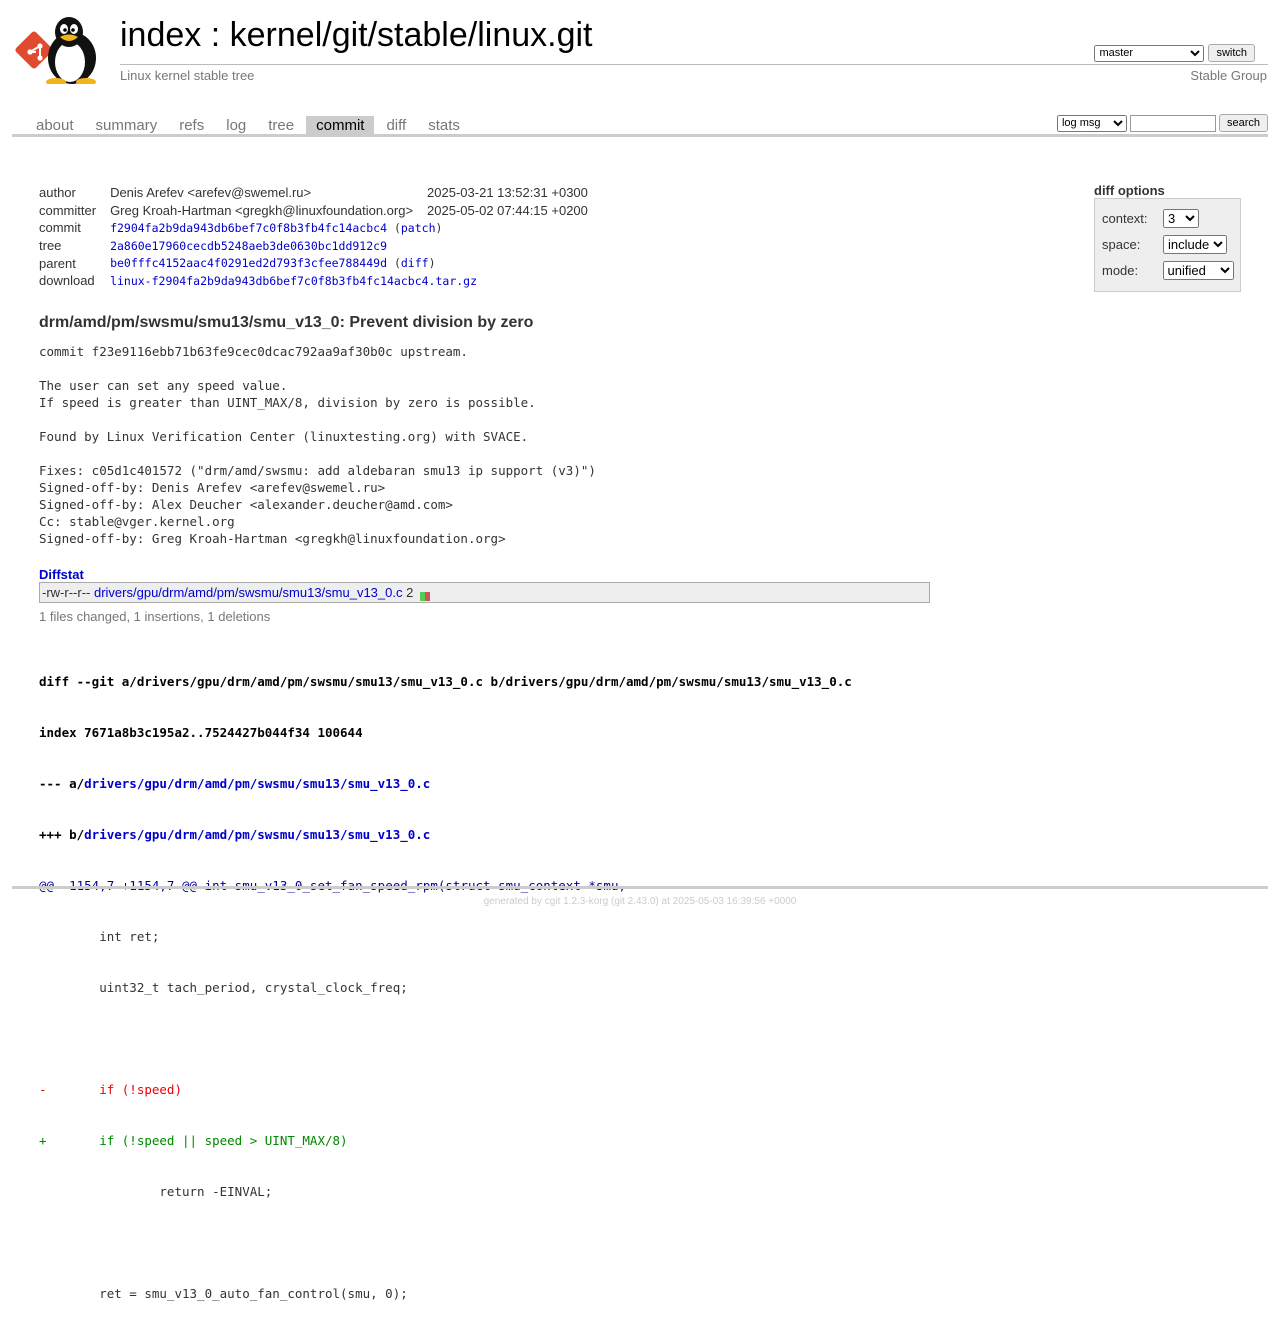 This screenshot has height=1319, width=1280. Describe the element at coordinates (156, 1191) in the screenshot. I see `diff-line: return -EINVAL;` at that location.